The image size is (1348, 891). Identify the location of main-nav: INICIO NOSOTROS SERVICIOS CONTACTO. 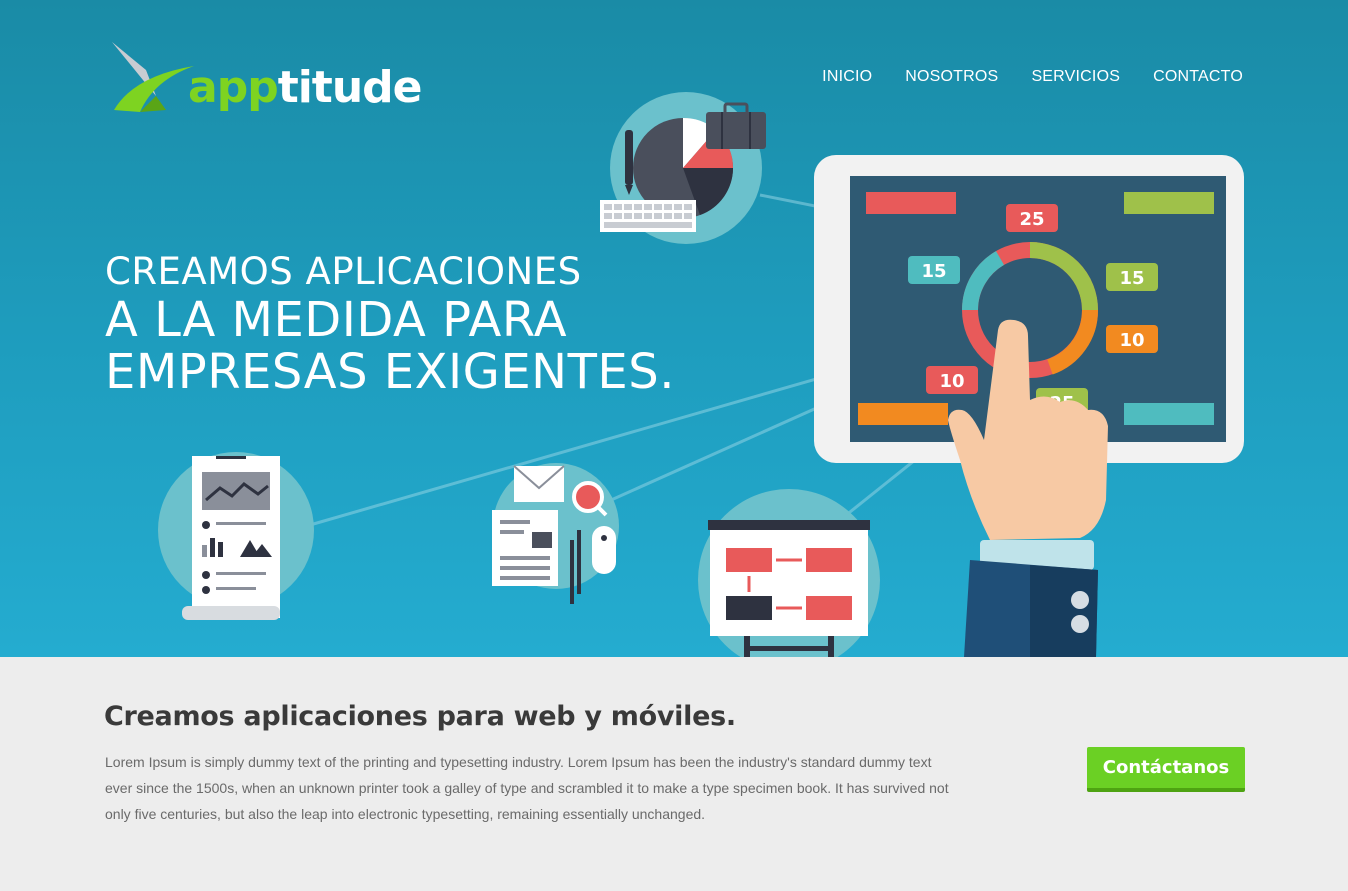
(1032, 77).